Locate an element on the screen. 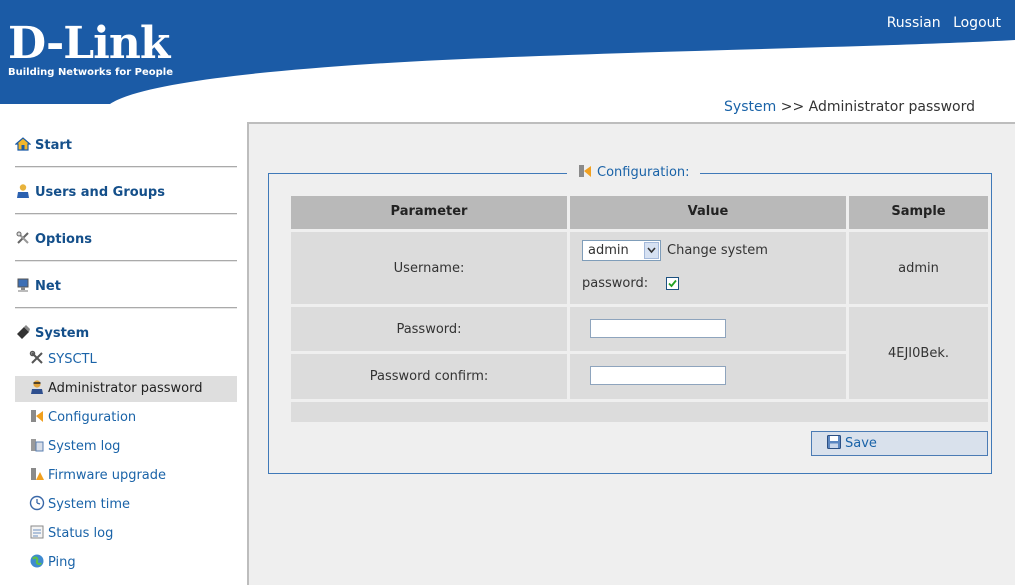 This screenshot has height=585, width=1015. sidebar-item-label: Status log is located at coordinates (81, 533).